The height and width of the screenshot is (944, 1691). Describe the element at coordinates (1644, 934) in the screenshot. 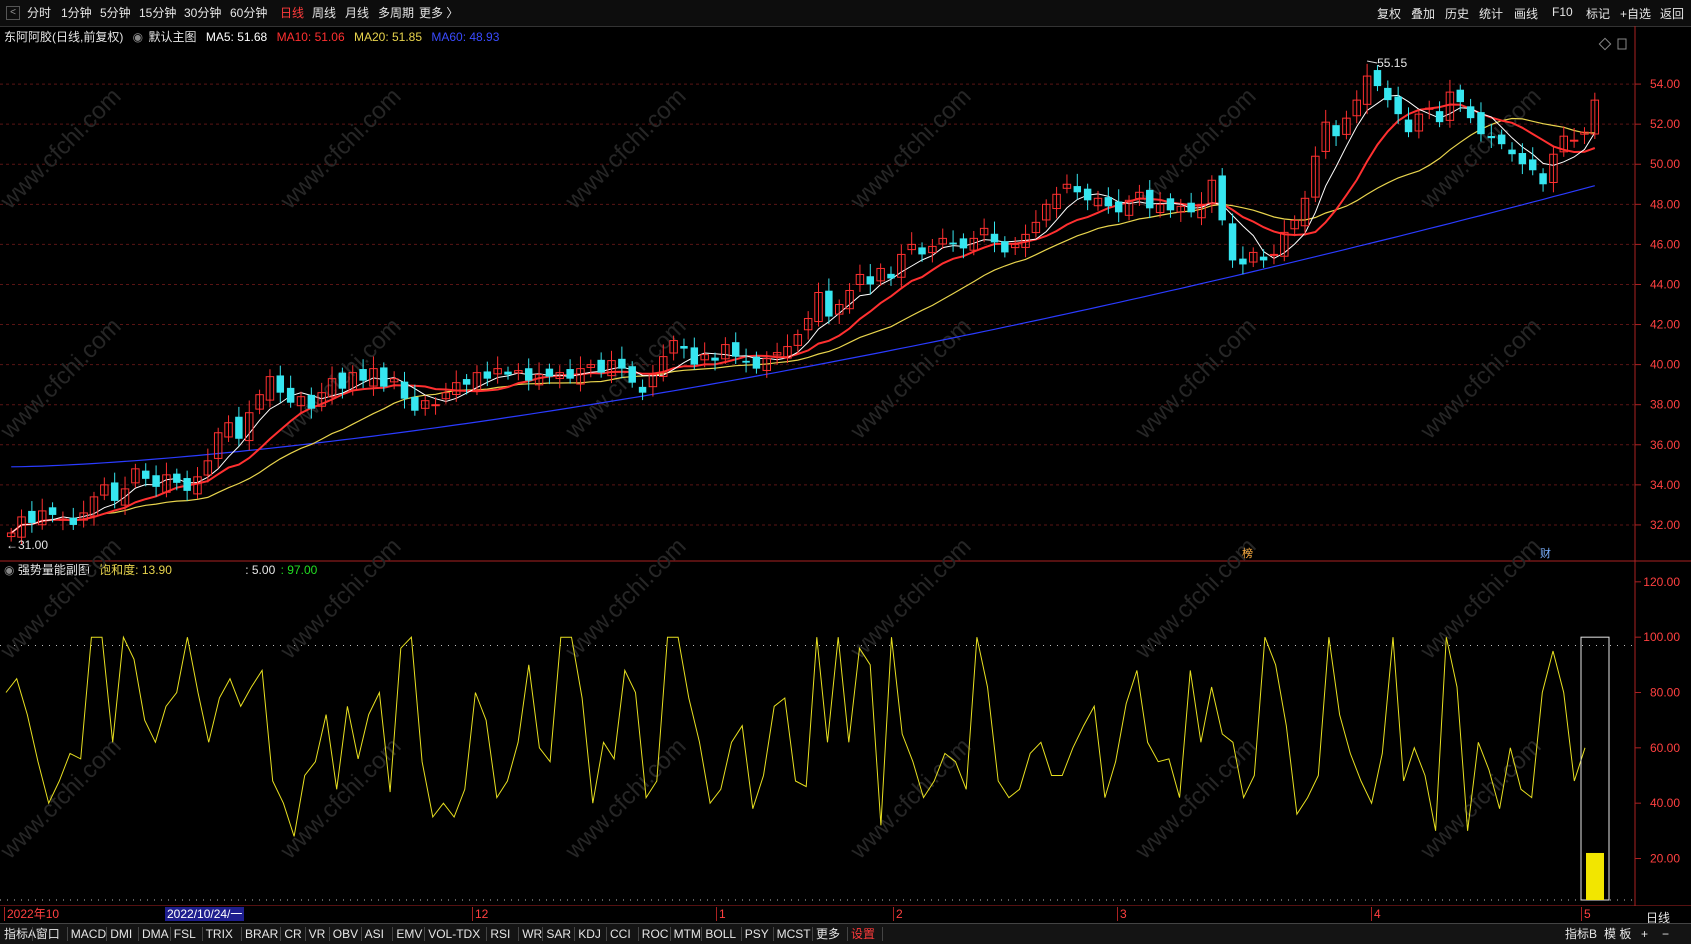

I see `indicator-right-btn-2: +` at that location.